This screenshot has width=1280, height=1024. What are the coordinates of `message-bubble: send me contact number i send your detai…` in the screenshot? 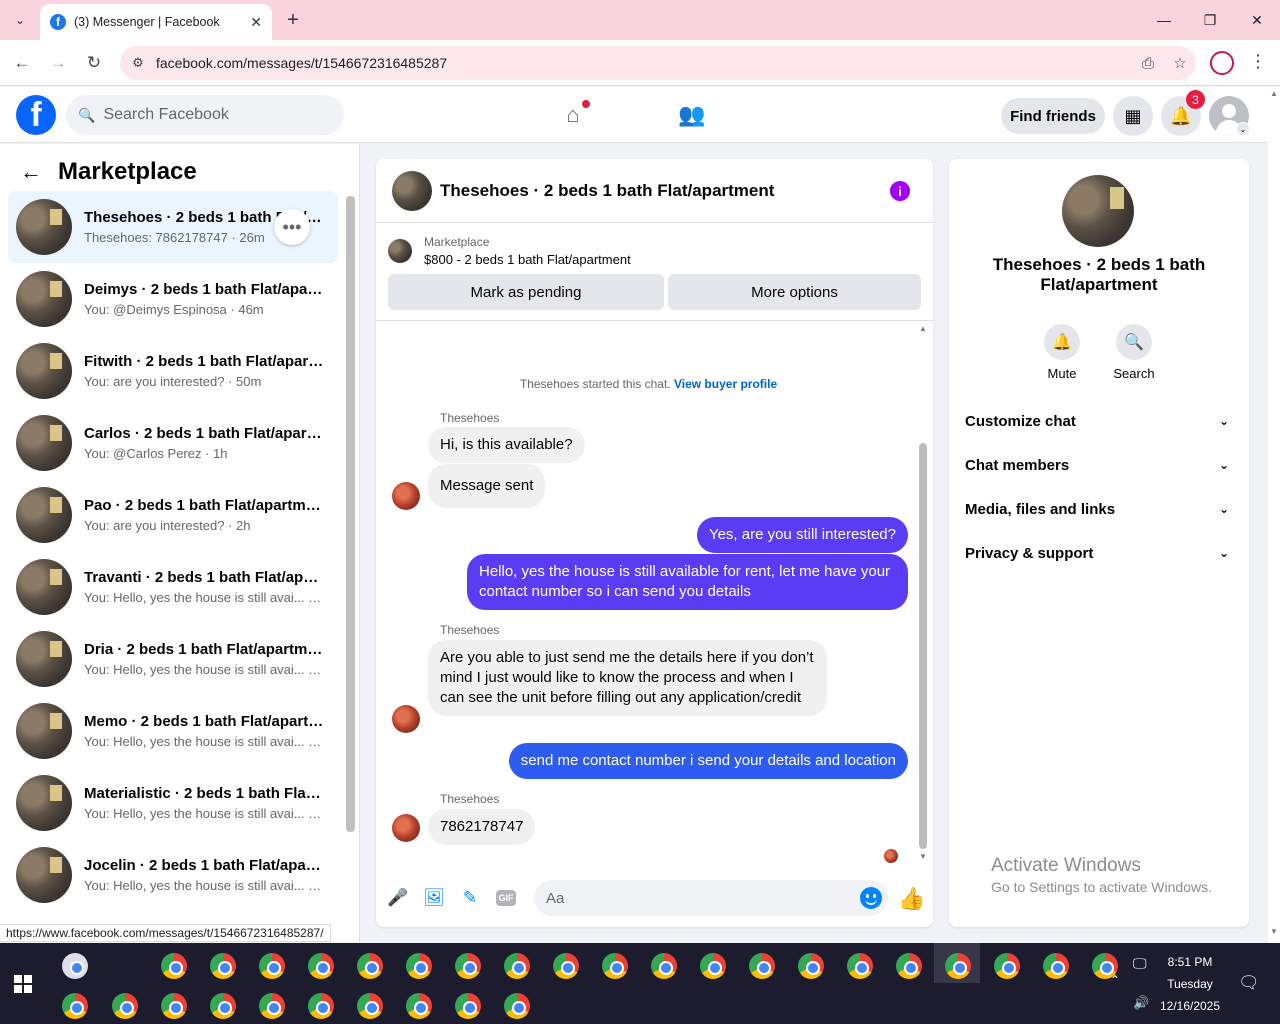 It's located at (708, 761).